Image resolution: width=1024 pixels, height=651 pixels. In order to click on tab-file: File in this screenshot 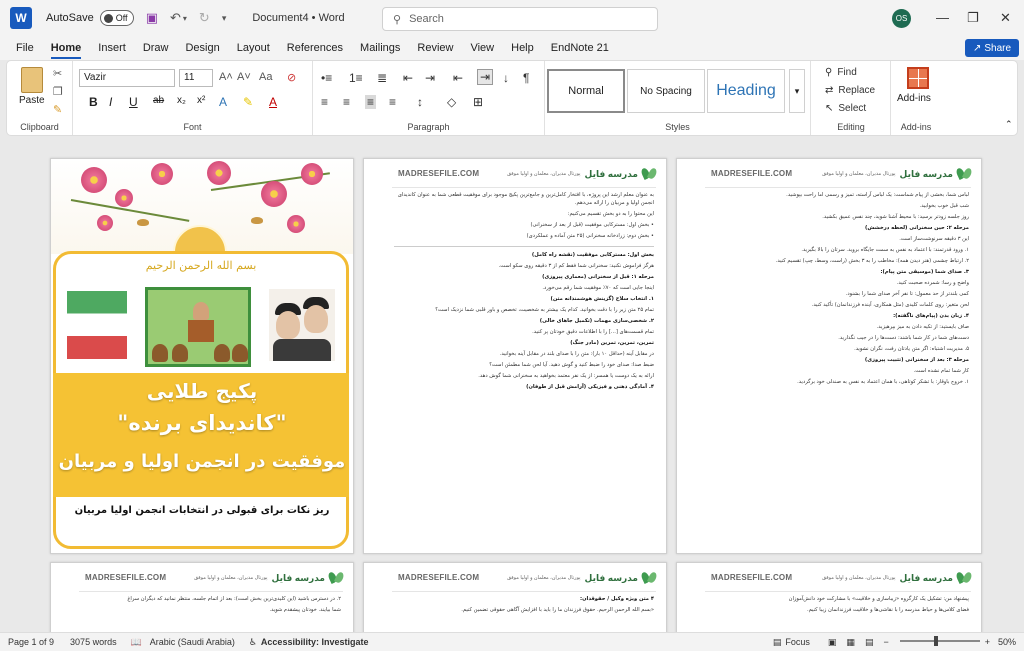, I will do `click(25, 48)`.